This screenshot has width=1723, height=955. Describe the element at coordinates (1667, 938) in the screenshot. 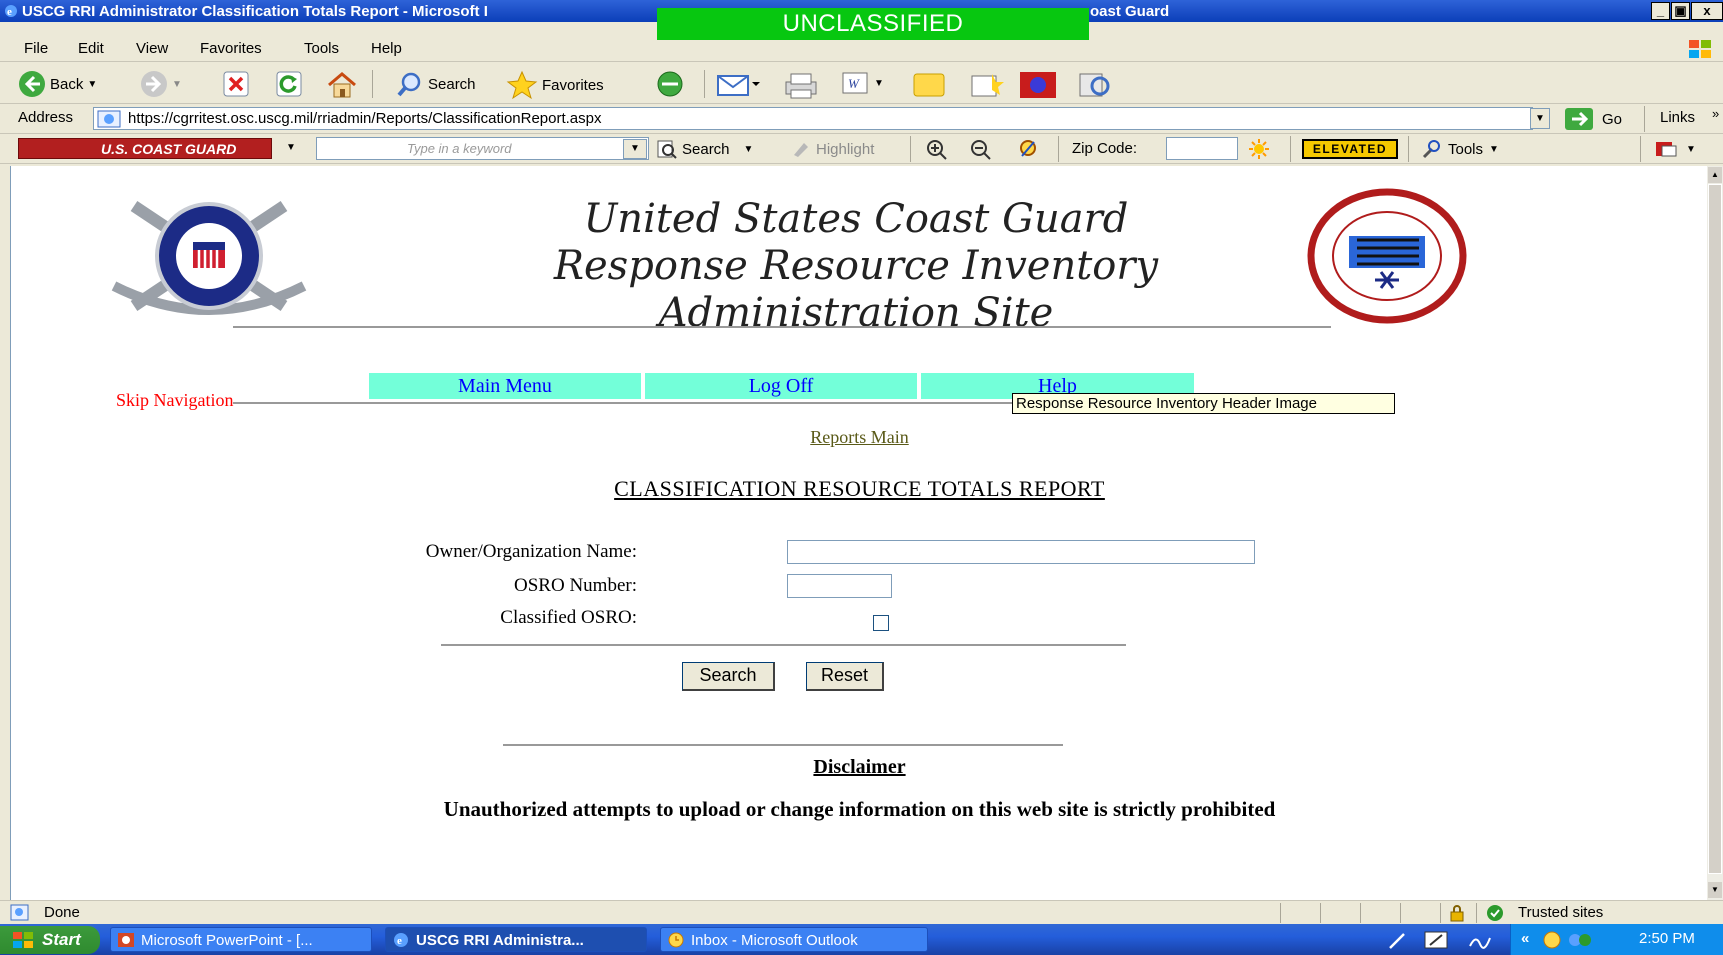

I see `clock: 2:50 PM` at that location.